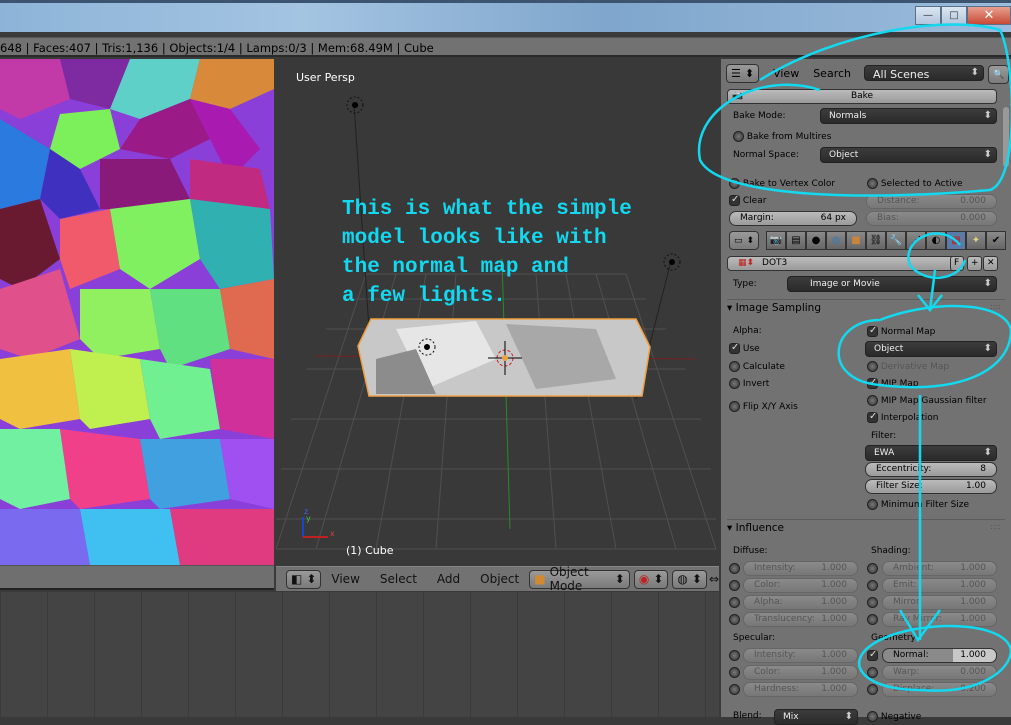 The width and height of the screenshot is (1011, 725). What do you see at coordinates (800, 655) in the screenshot?
I see `specular-intensity-field: Intensity: 1.000` at bounding box center [800, 655].